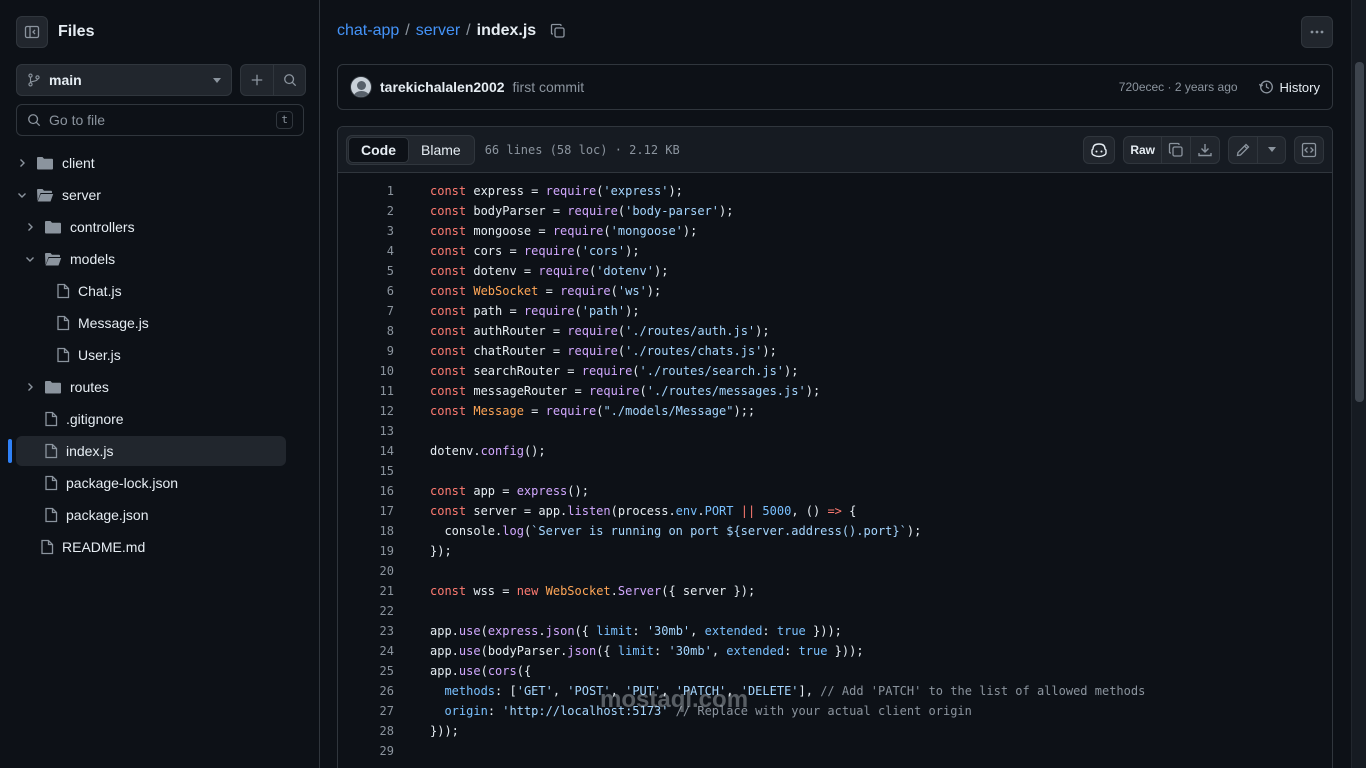 Image resolution: width=1366 pixels, height=768 pixels. Describe the element at coordinates (84, 419) in the screenshot. I see `tree-file-gitignore: .gitignore` at that location.